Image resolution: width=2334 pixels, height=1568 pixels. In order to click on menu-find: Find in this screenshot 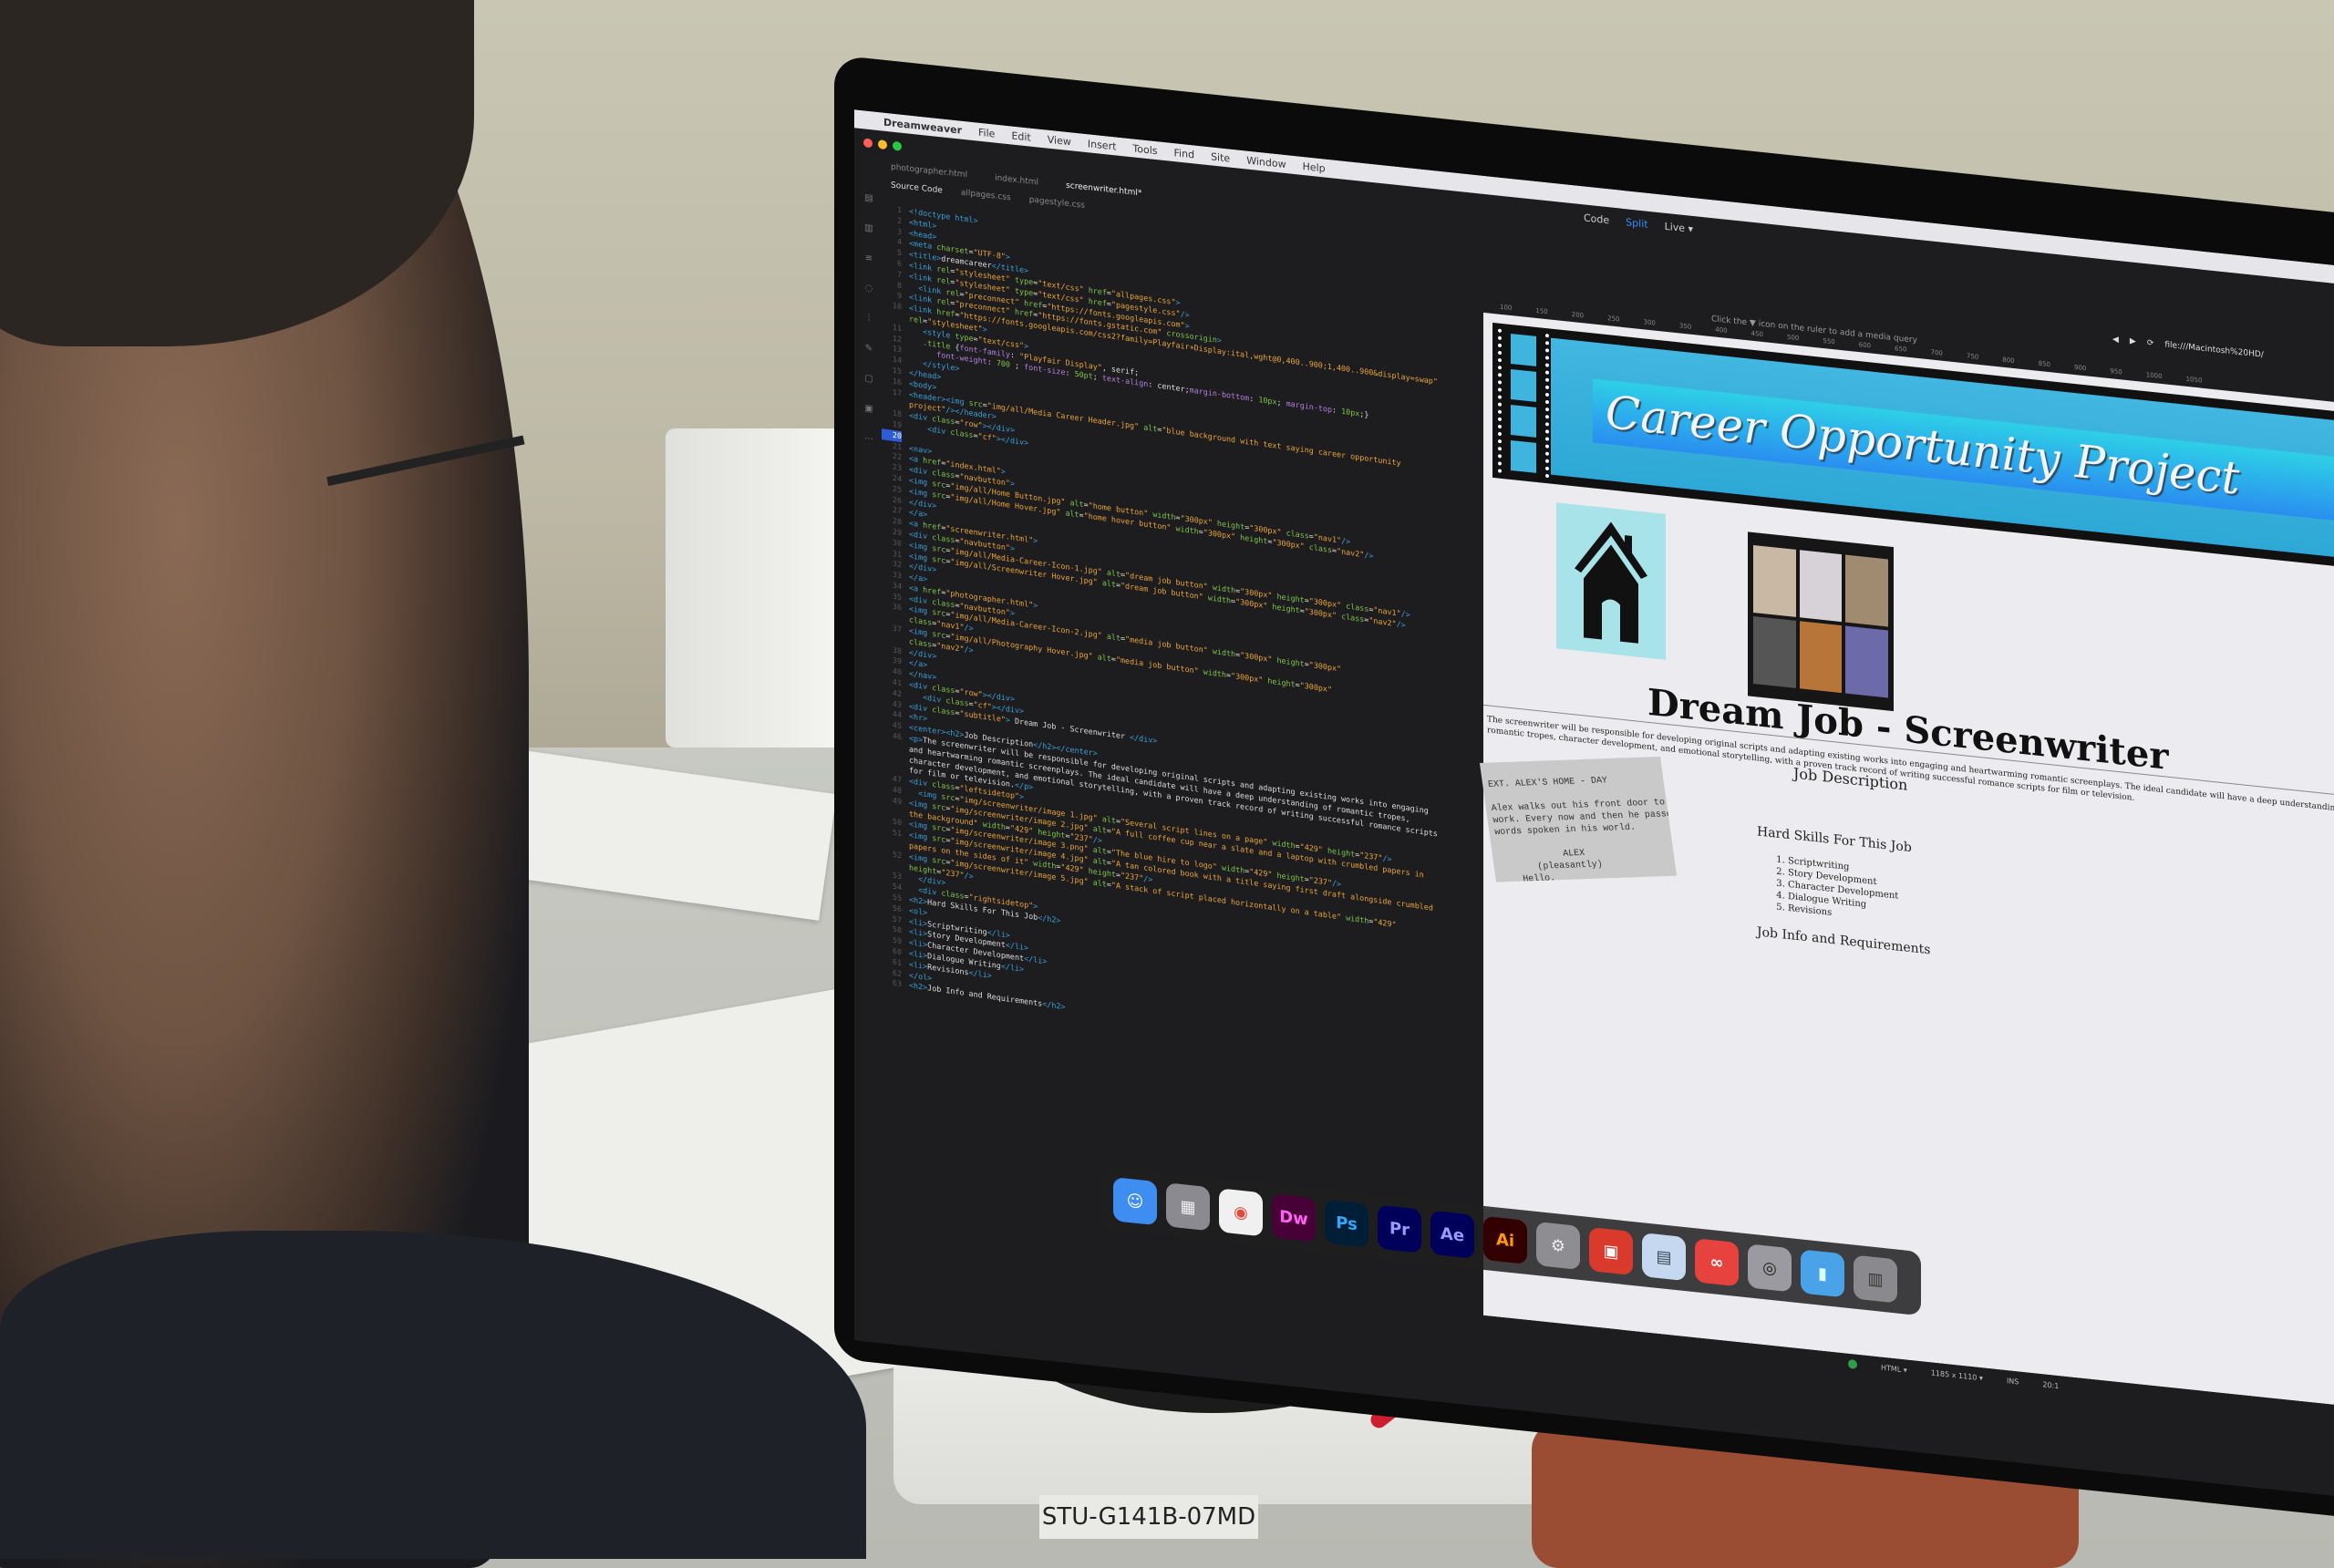, I will do `click(1185, 153)`.